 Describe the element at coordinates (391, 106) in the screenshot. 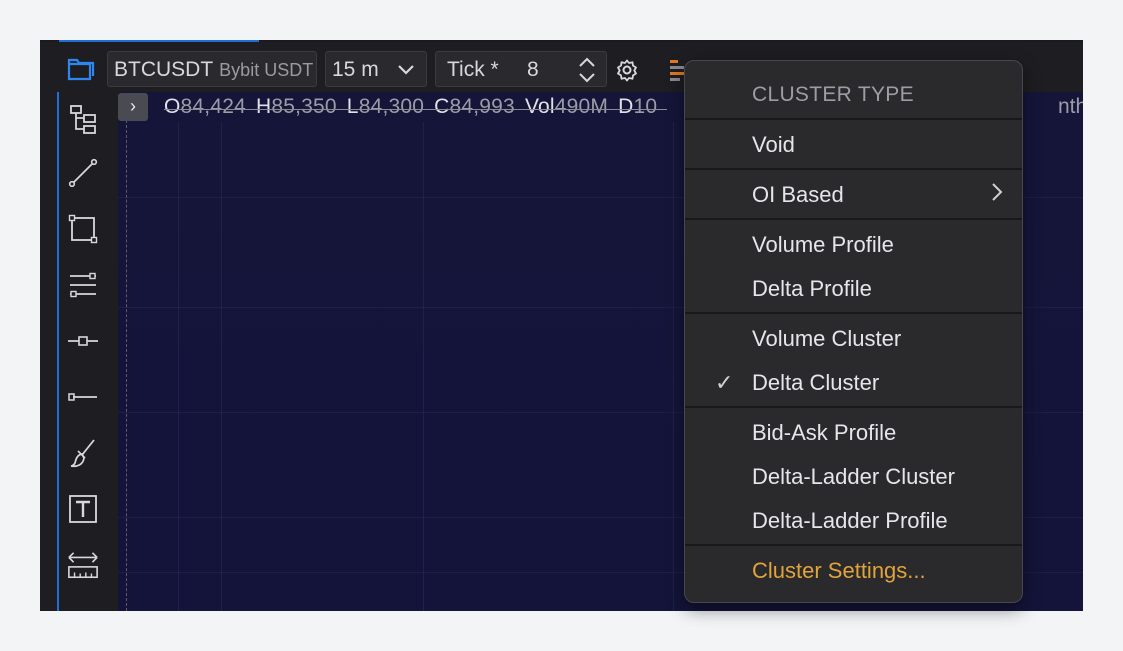

I see `low-value: 84,300` at that location.